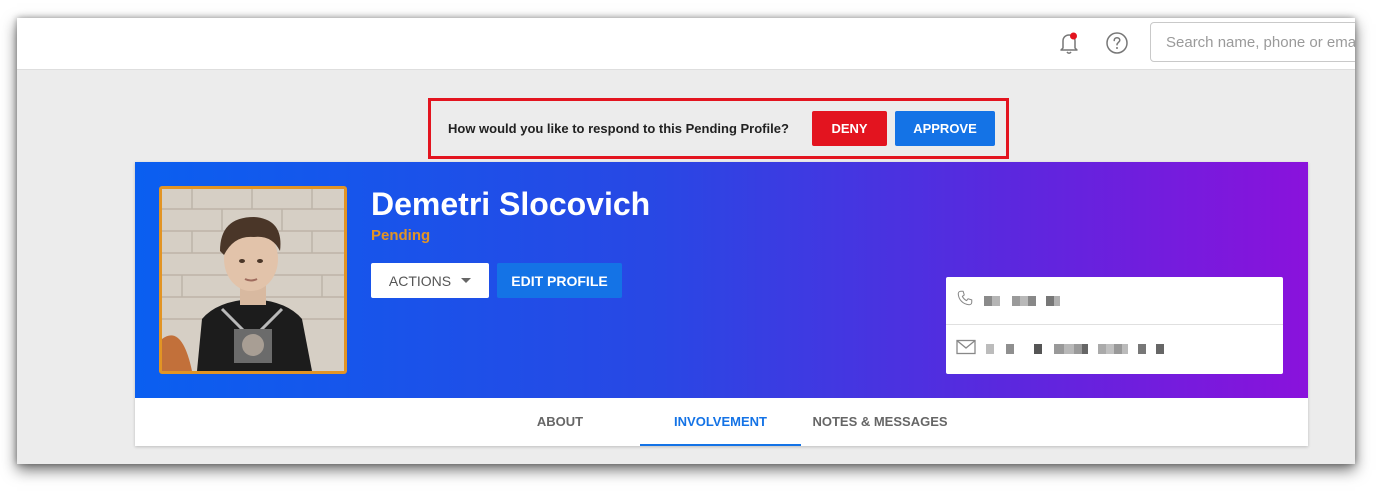  I want to click on redacted-email, so click(1075, 349).